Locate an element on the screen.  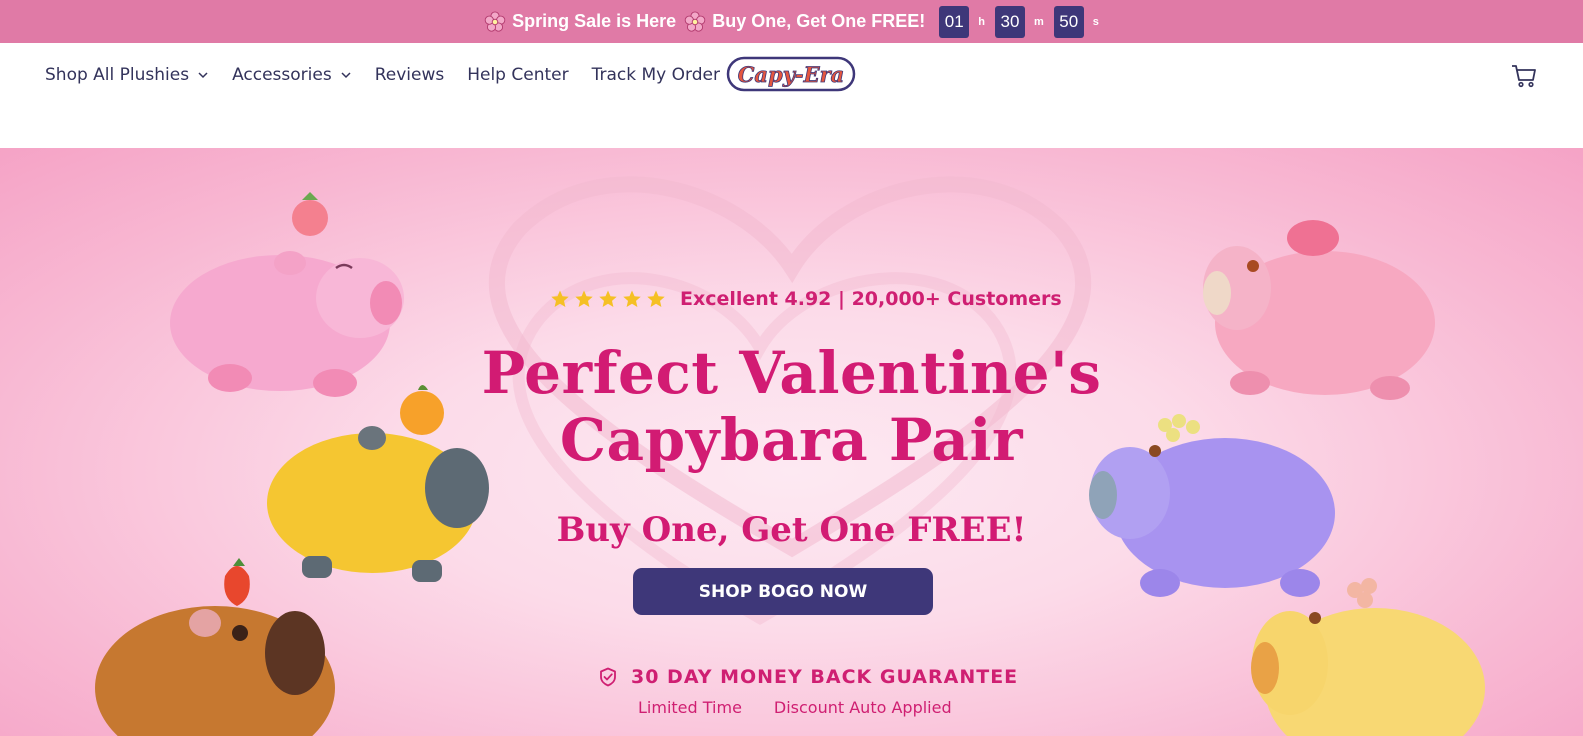
capy-era-logo: Capy-Era is located at coordinates (791, 74).